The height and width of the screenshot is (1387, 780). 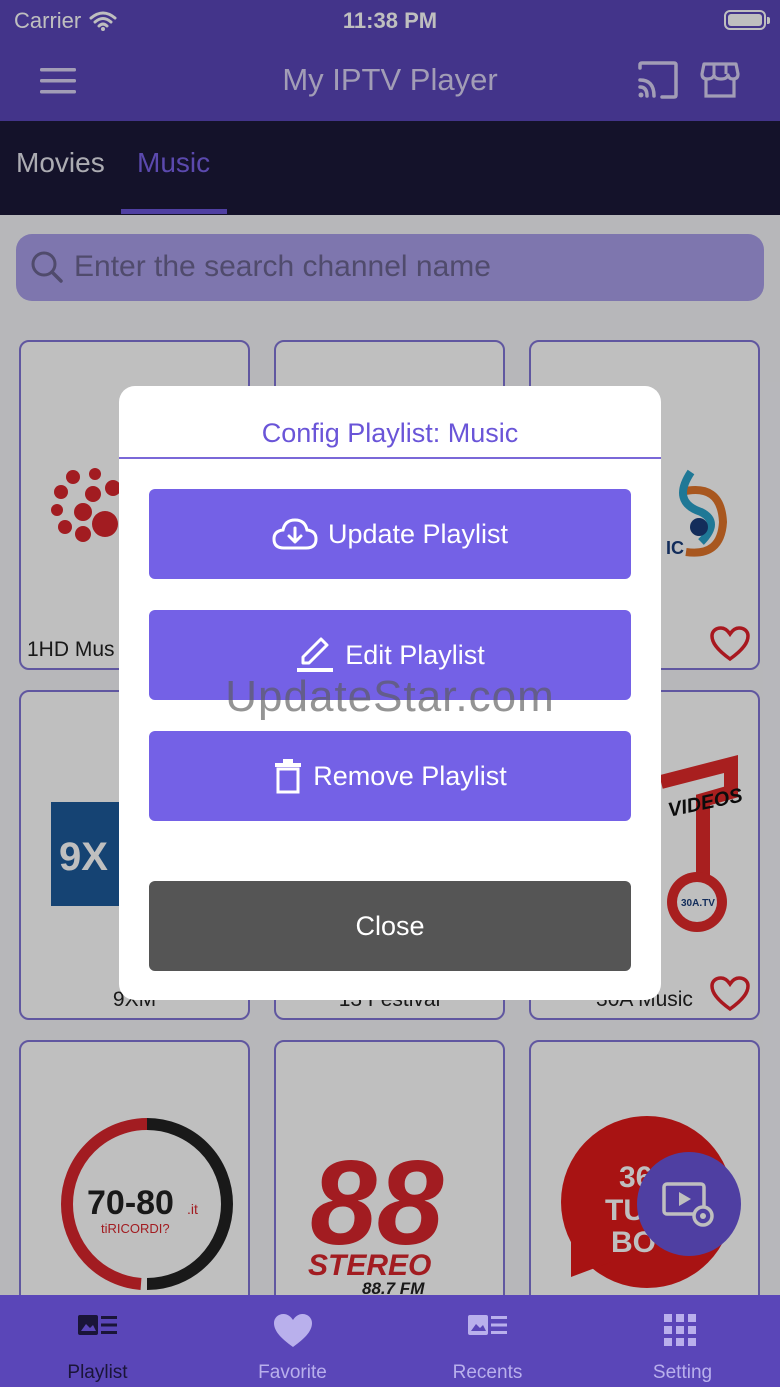 I want to click on tab-recents: Recents, so click(x=487, y=1341).